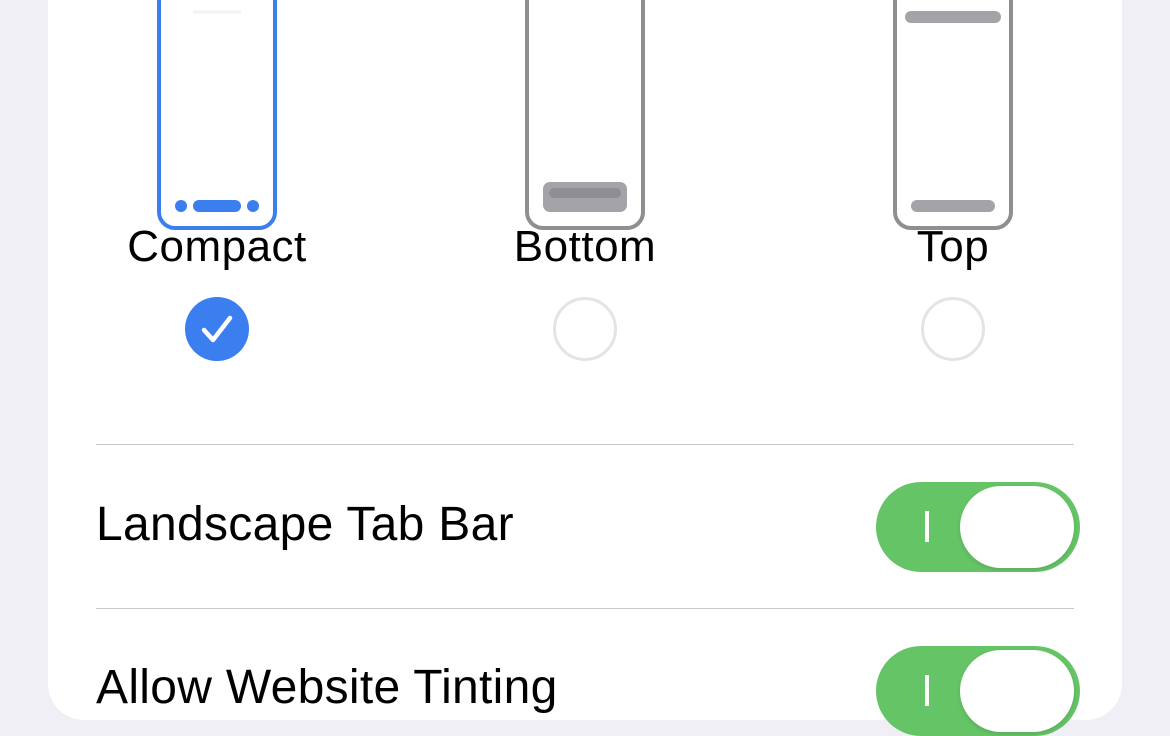 The image size is (1170, 736). I want to click on layout-option-top: Top, so click(953, 185).